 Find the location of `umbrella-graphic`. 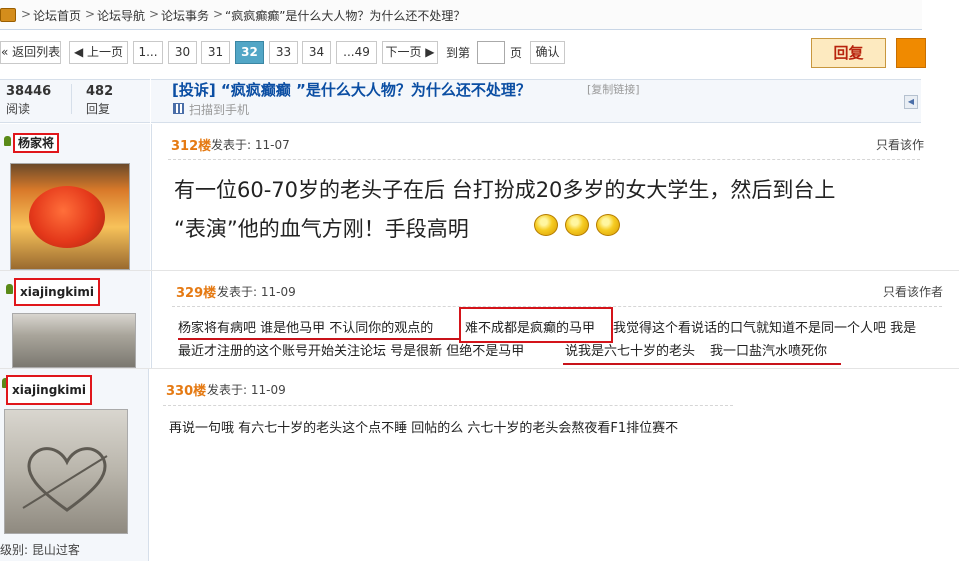

umbrella-graphic is located at coordinates (67, 217).